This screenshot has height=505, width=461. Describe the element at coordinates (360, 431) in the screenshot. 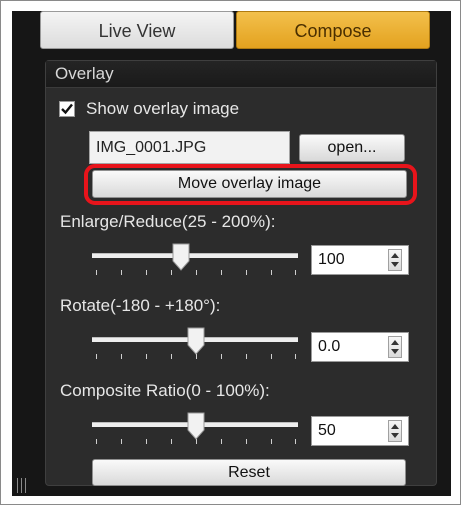

I see `composite-spinner: 50` at that location.